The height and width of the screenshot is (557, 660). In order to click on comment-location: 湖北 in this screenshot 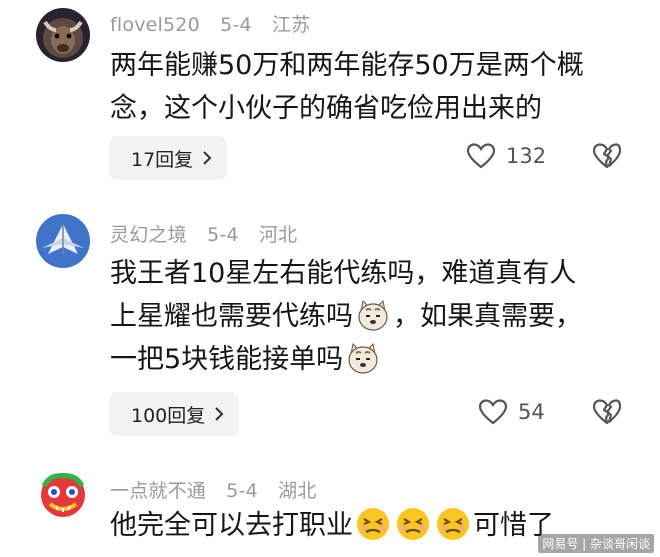, I will do `click(297, 491)`.